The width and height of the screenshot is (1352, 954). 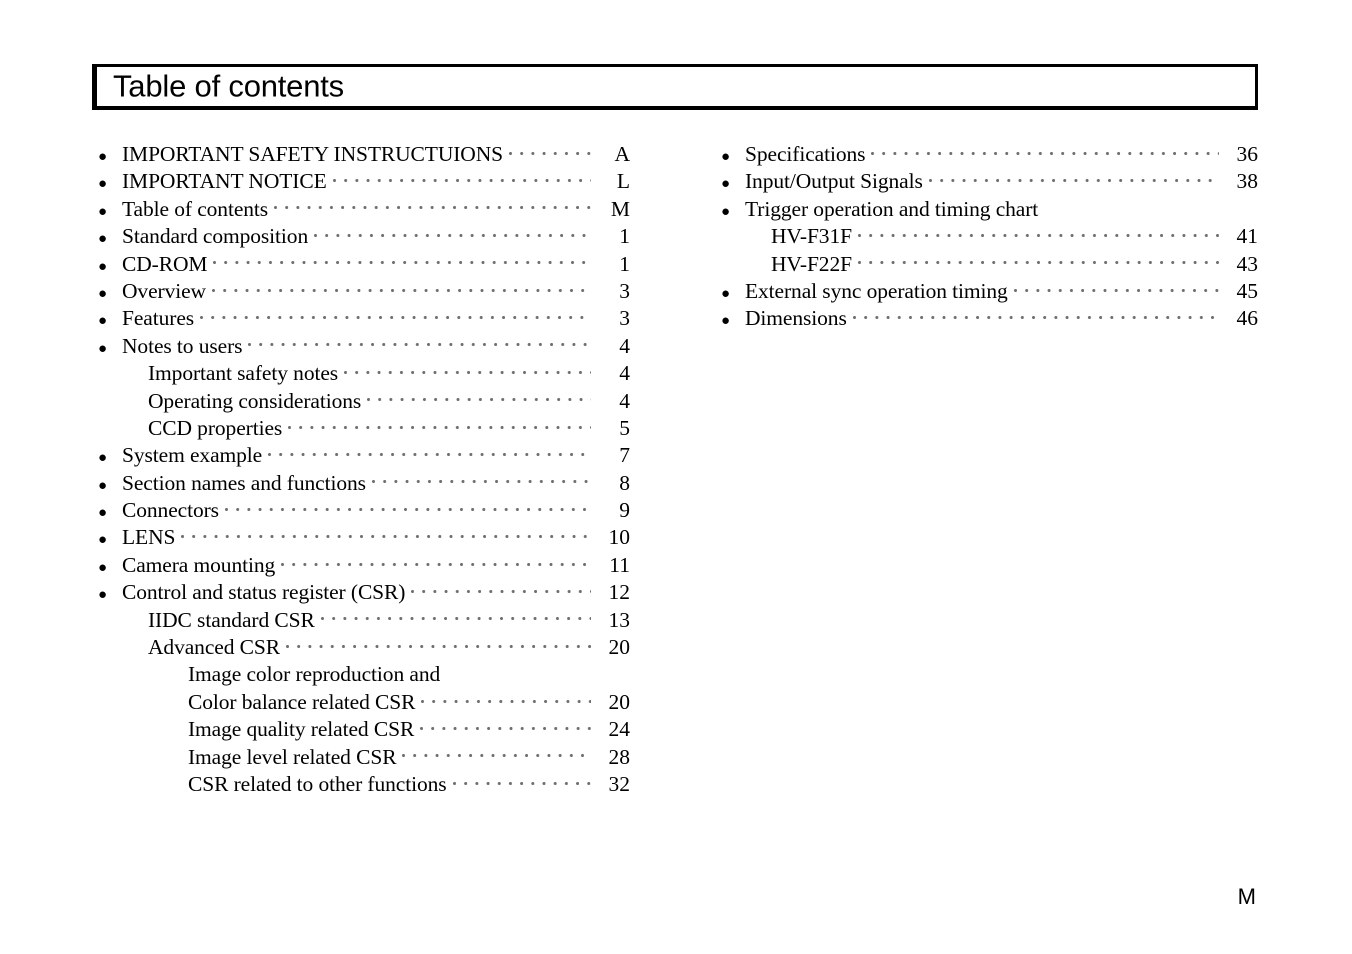 I want to click on toc-entry: ● Input/Output Signals 38, so click(x=989, y=181).